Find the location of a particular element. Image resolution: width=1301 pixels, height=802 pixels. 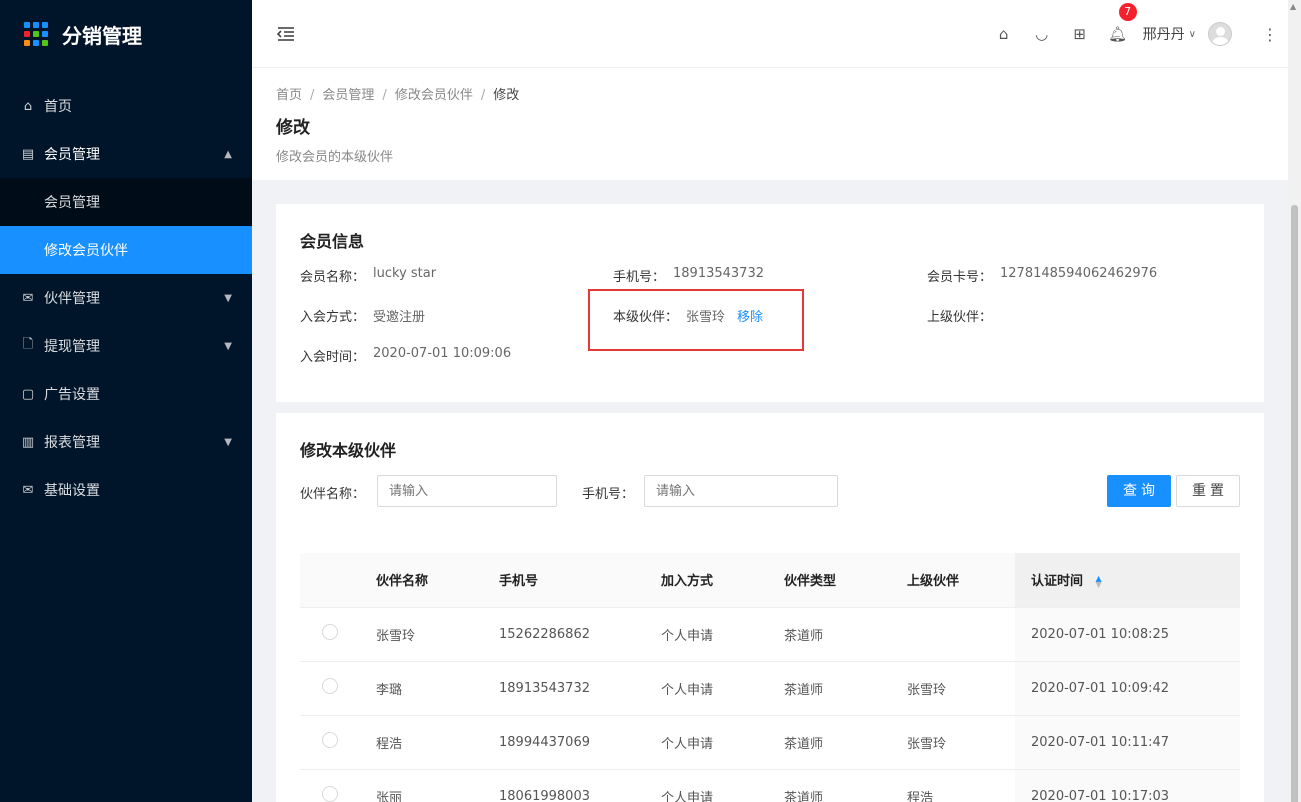

partner-name-cell: 张雪玲 is located at coordinates (437, 634).